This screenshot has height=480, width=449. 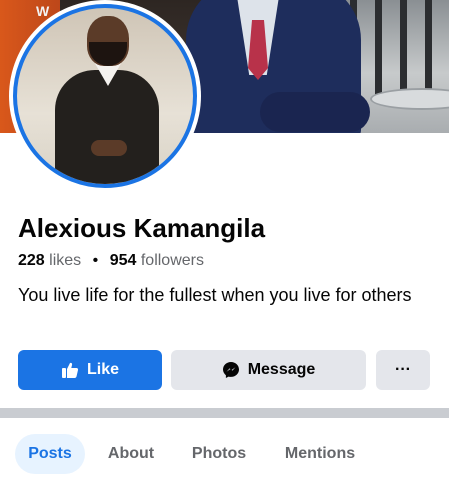 What do you see at coordinates (123, 260) in the screenshot?
I see `followers-count: 954` at bounding box center [123, 260].